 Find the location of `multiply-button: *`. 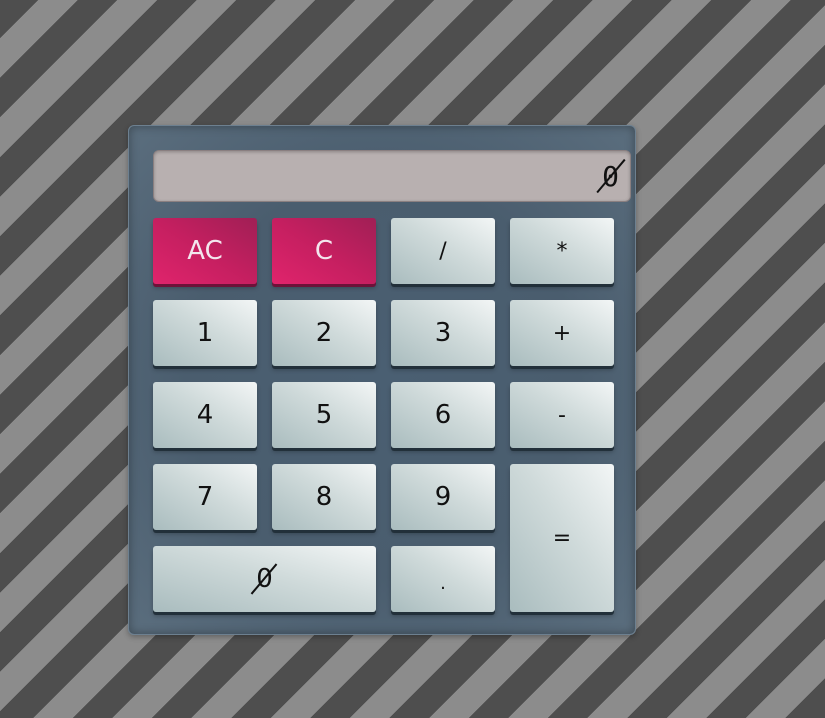

multiply-button: * is located at coordinates (562, 251).